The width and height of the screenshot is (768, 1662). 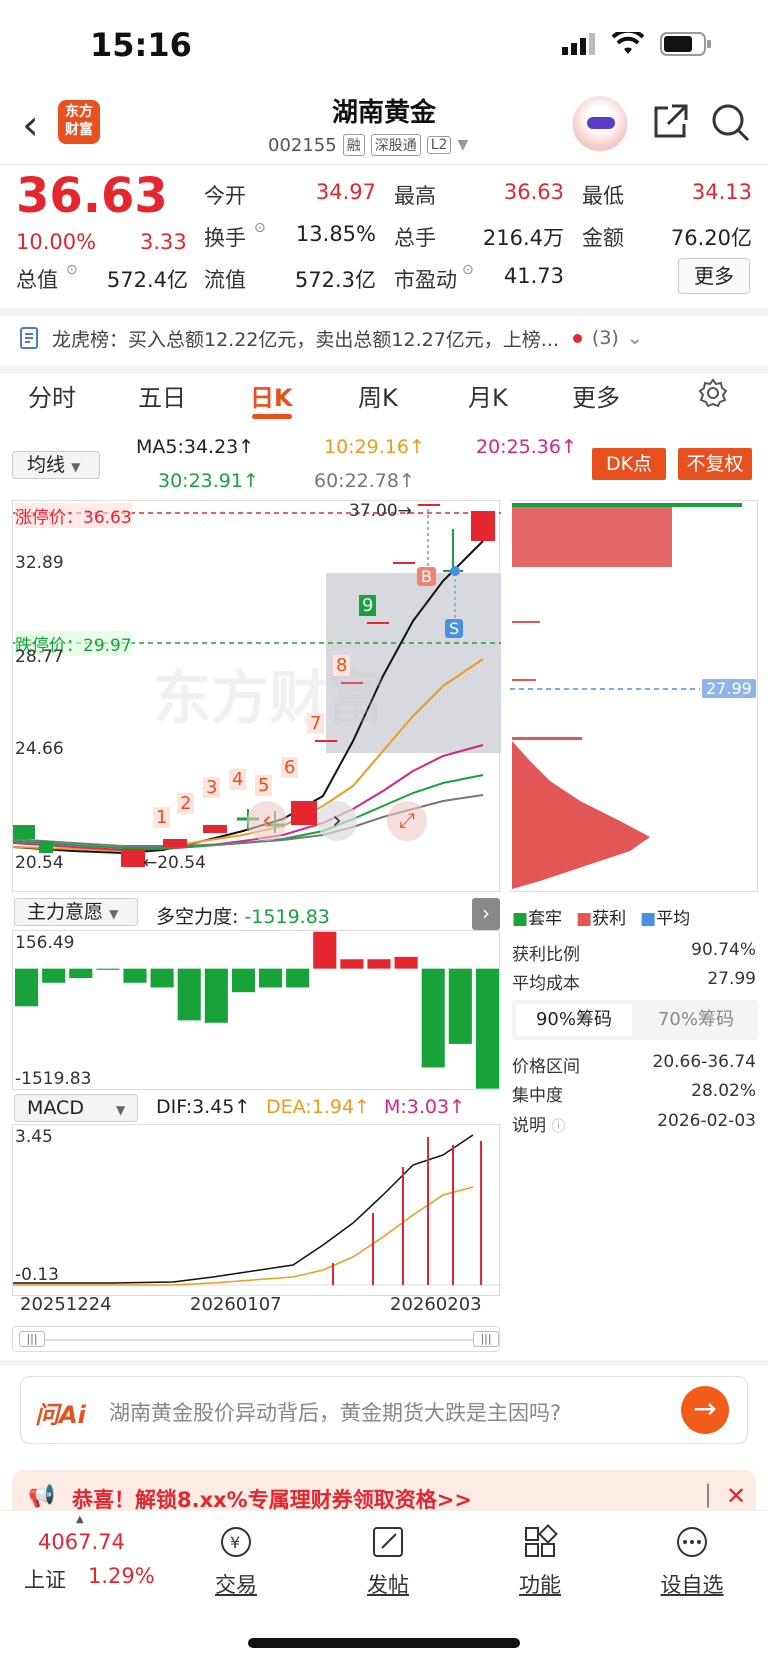 I want to click on value-turnover: 13.85%, so click(x=335, y=234).